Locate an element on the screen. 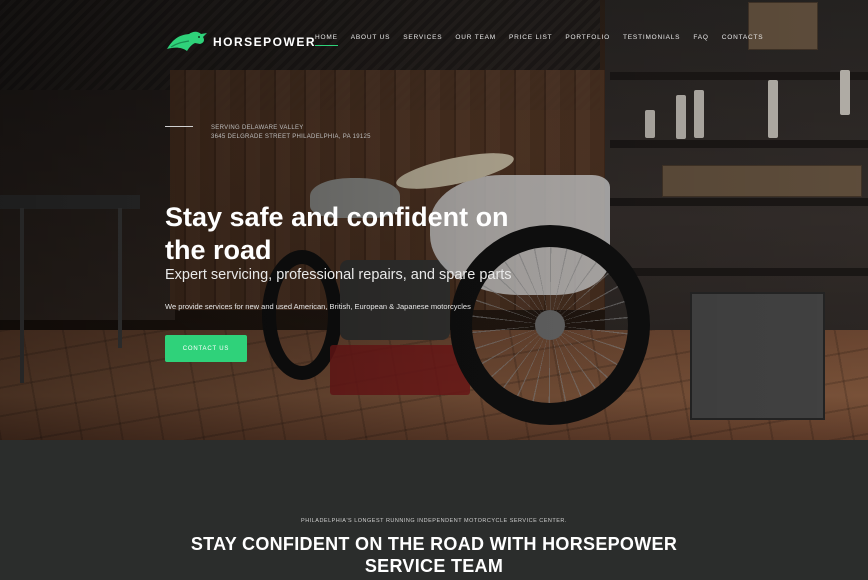 This screenshot has width=868, height=580. logo-link: HORSEPOWER is located at coordinates (240, 42).